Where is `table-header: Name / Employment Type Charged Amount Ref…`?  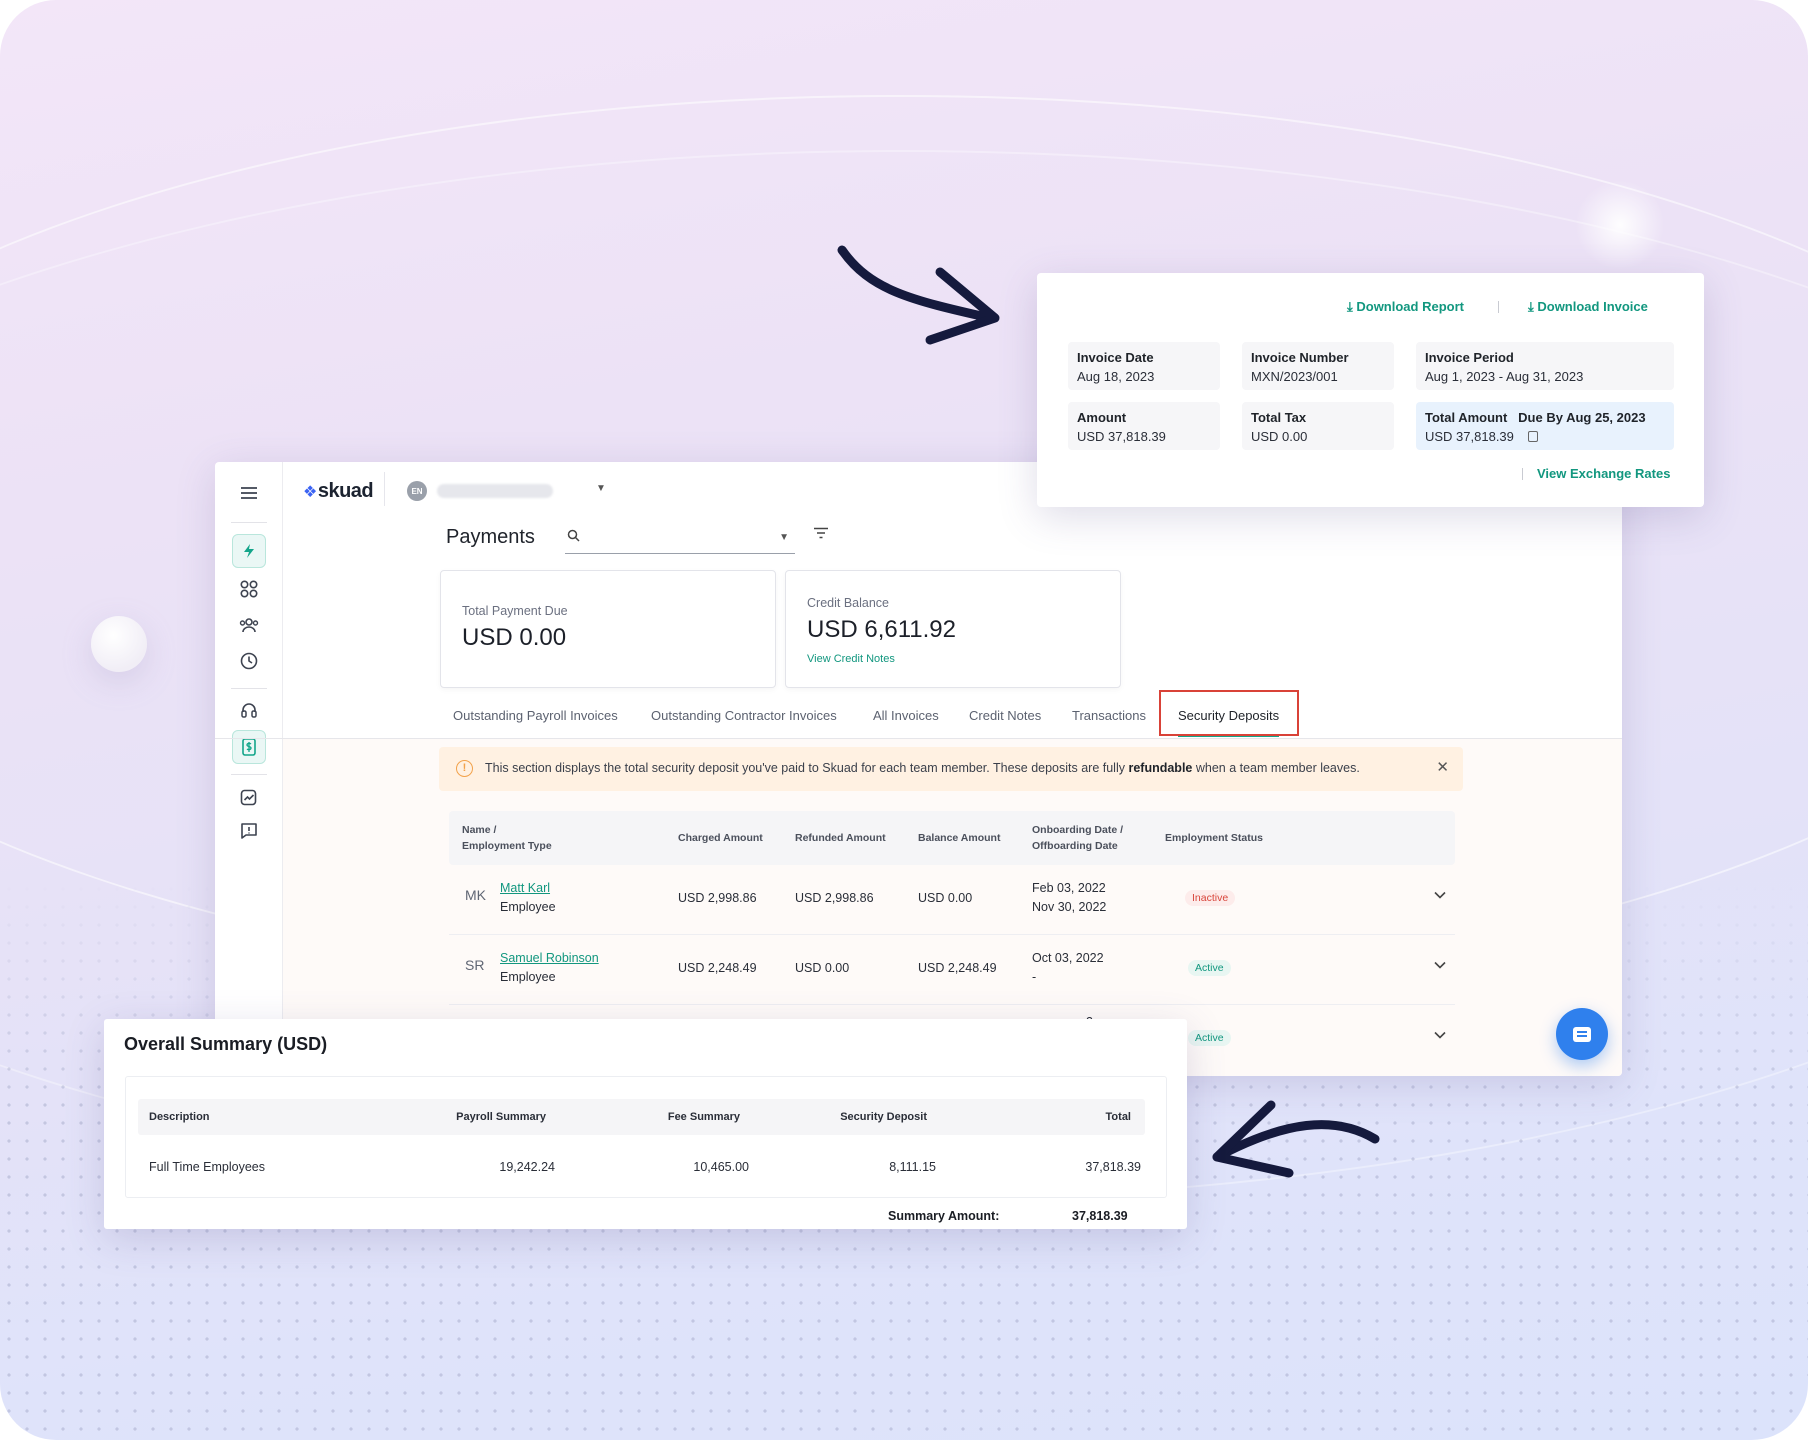 table-header: Name / Employment Type Charged Amount Ref… is located at coordinates (952, 838).